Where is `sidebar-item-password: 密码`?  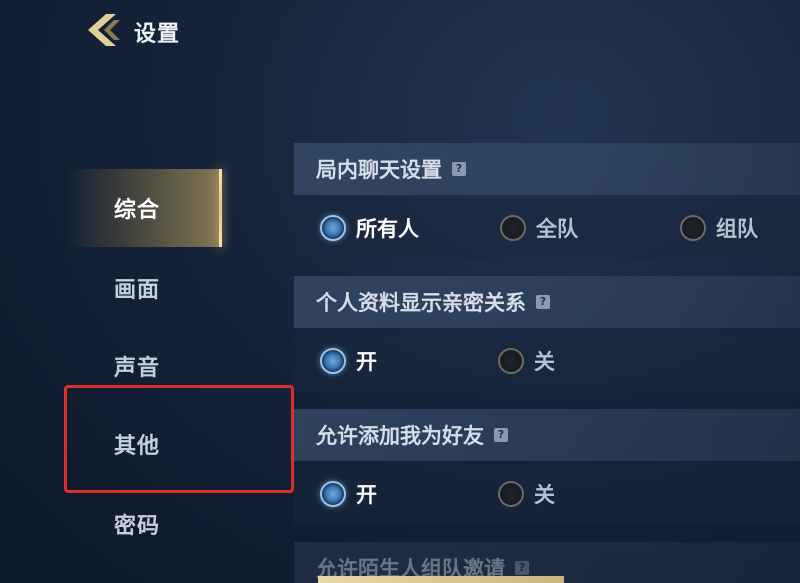 sidebar-item-password: 密码 is located at coordinates (144, 524).